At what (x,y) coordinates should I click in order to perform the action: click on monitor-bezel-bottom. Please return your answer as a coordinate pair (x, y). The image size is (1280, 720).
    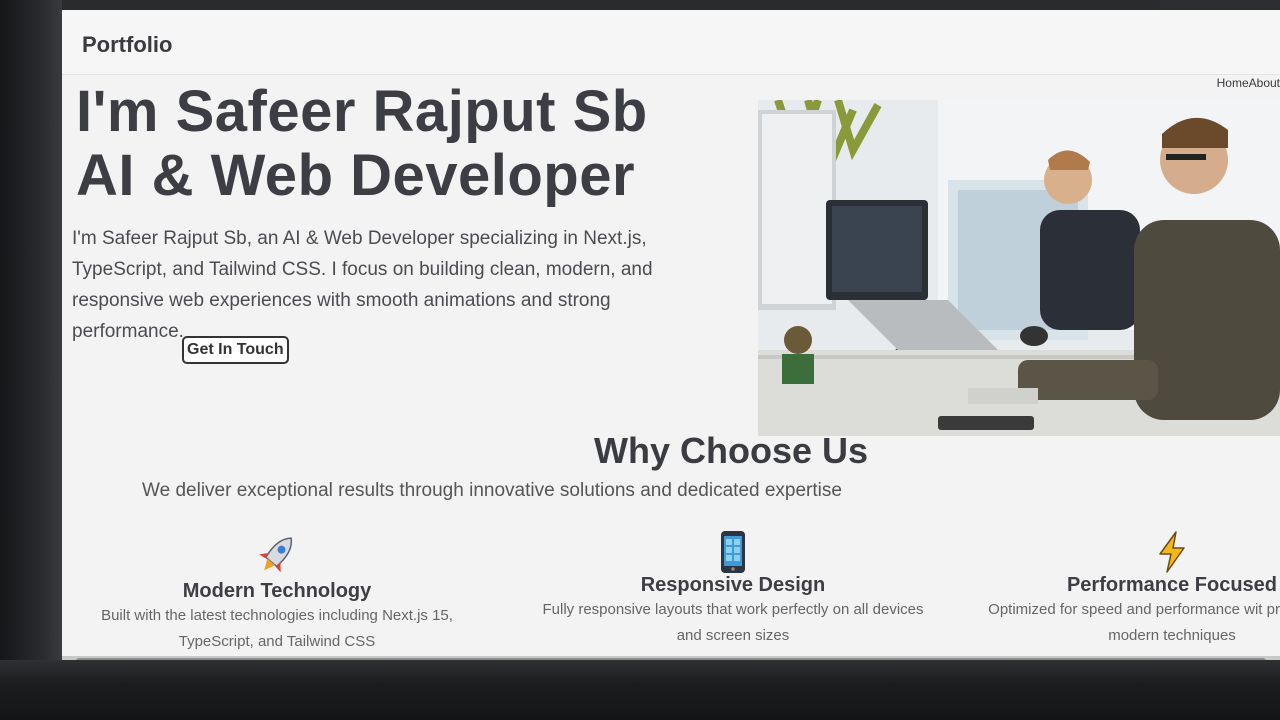
    Looking at the image, I should click on (640, 690).